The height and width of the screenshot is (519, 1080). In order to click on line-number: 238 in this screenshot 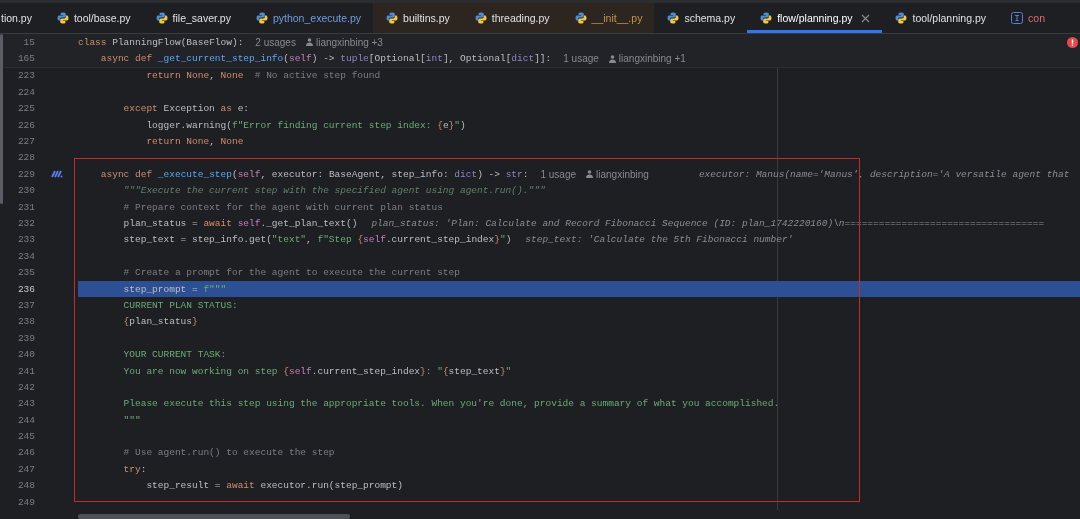, I will do `click(25, 322)`.